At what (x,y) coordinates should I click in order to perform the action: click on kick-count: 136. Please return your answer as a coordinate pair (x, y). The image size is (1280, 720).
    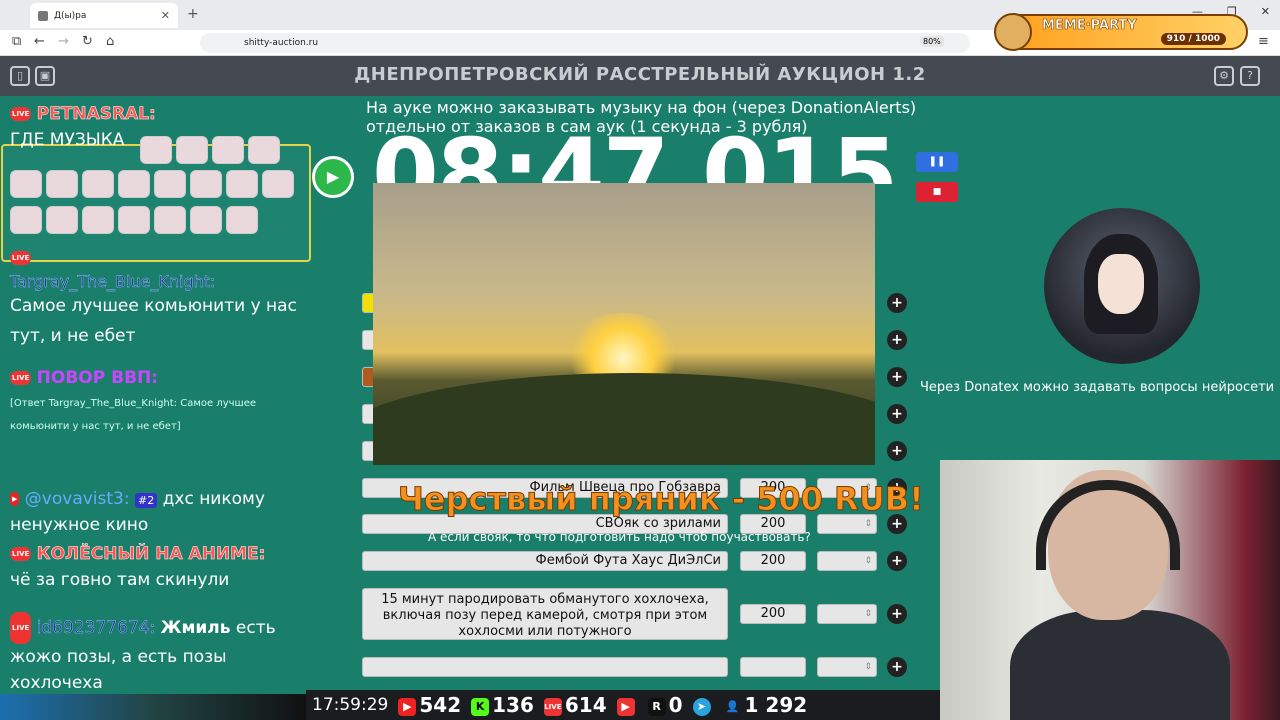
    Looking at the image, I should click on (513, 705).